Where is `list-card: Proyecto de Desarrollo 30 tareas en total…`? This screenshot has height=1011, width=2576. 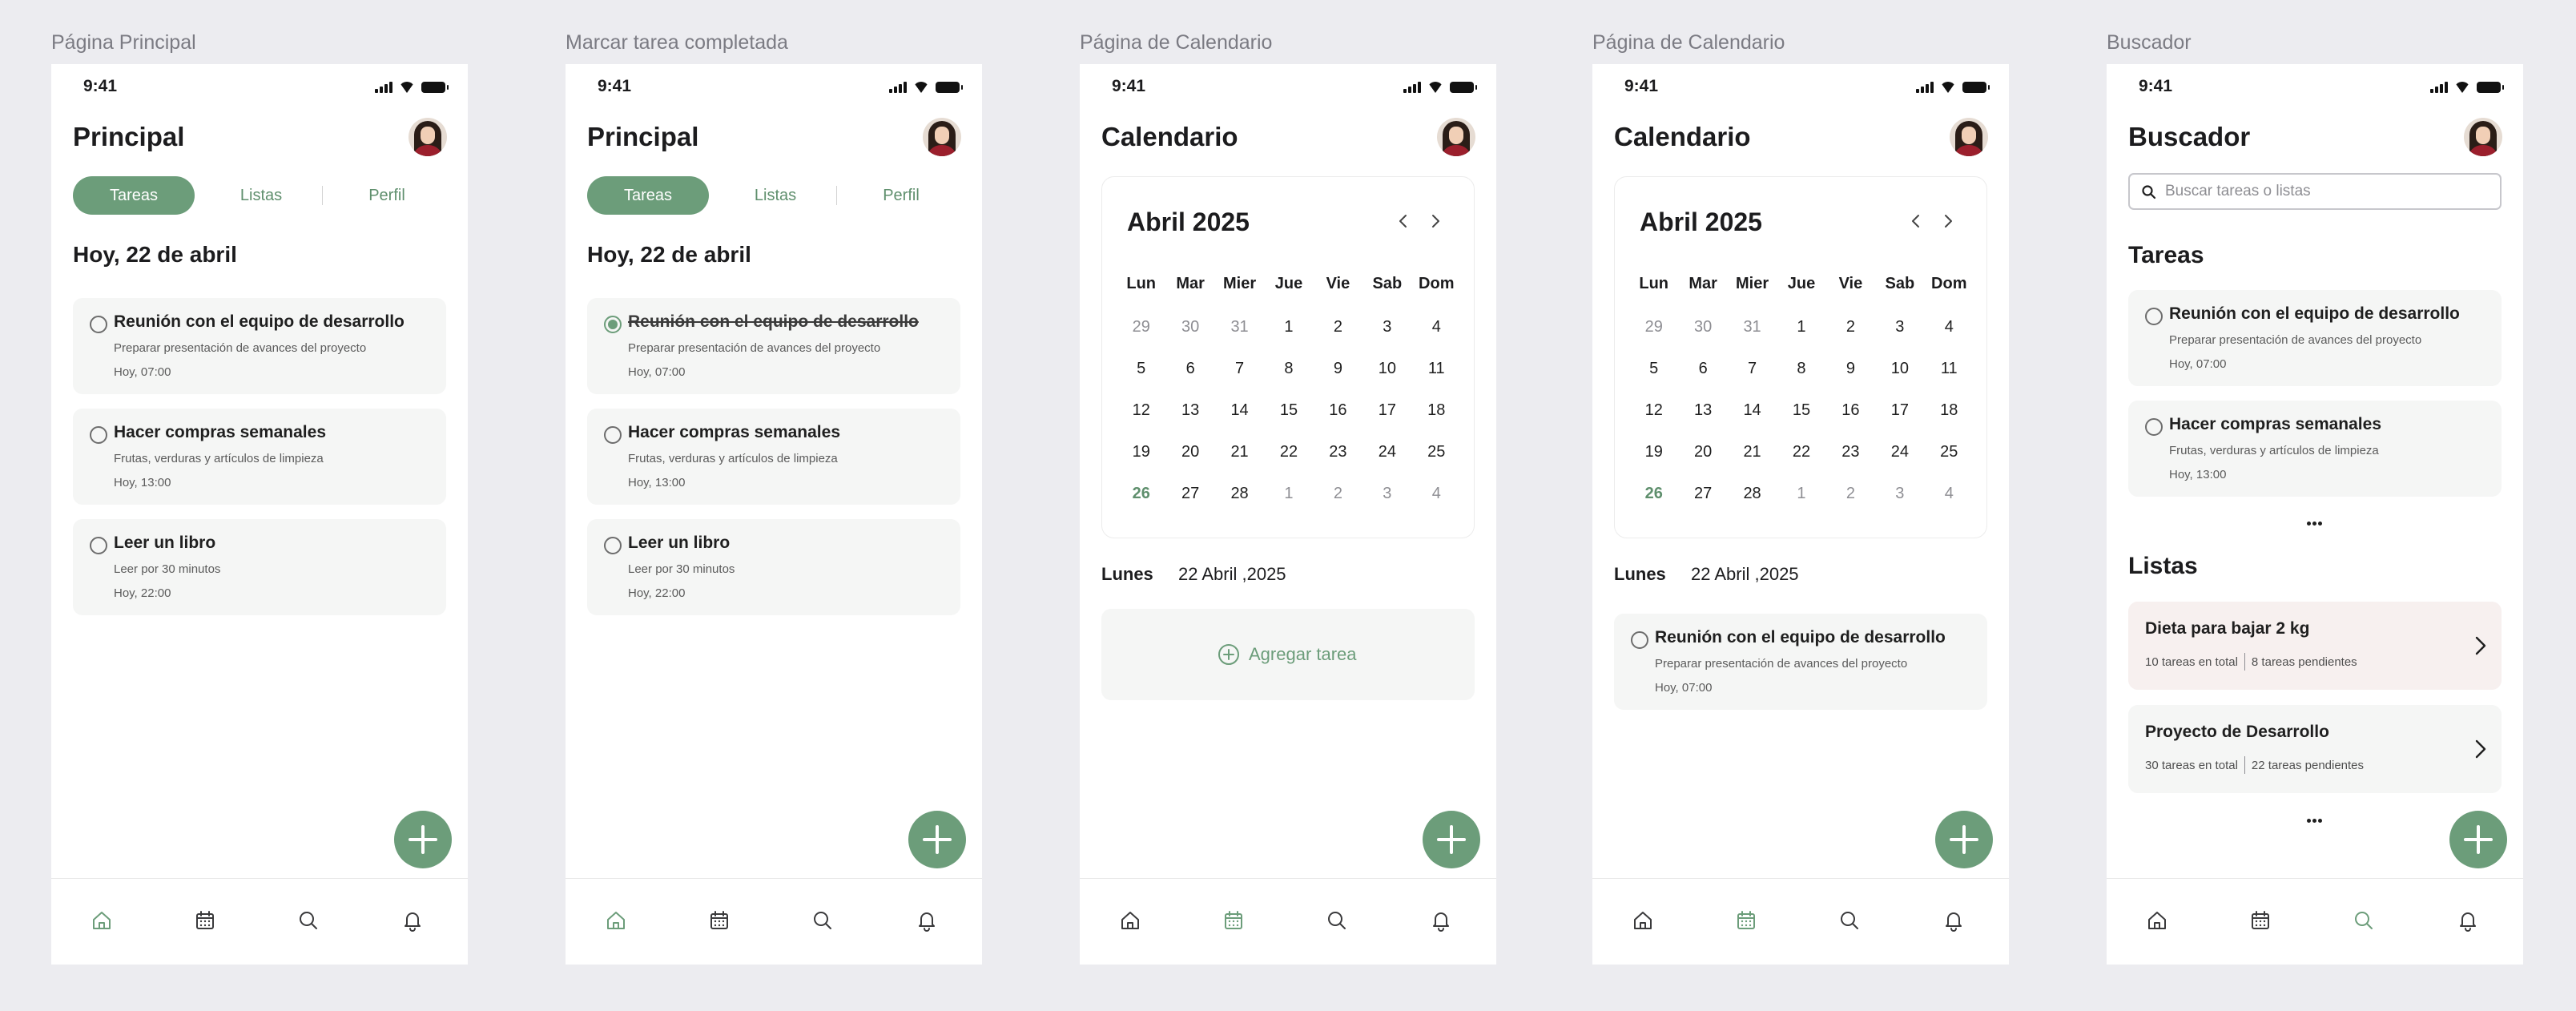 list-card: Proyecto de Desarrollo 30 tareas en total… is located at coordinates (2315, 749).